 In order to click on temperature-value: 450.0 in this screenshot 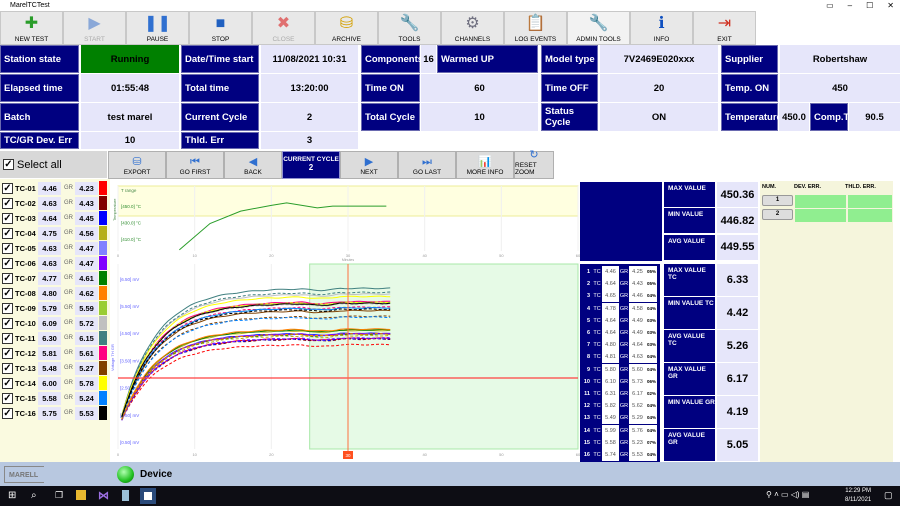, I will do `click(794, 117)`.